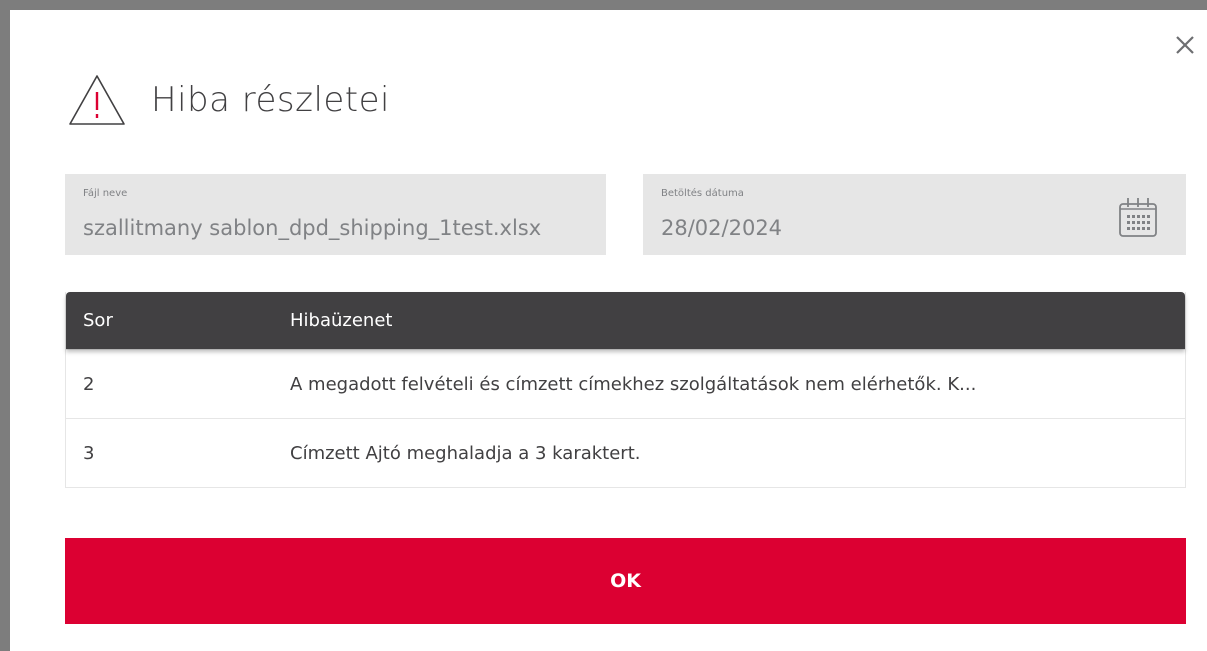 The height and width of the screenshot is (651, 1207). What do you see at coordinates (89, 453) in the screenshot?
I see `row-number: 3` at bounding box center [89, 453].